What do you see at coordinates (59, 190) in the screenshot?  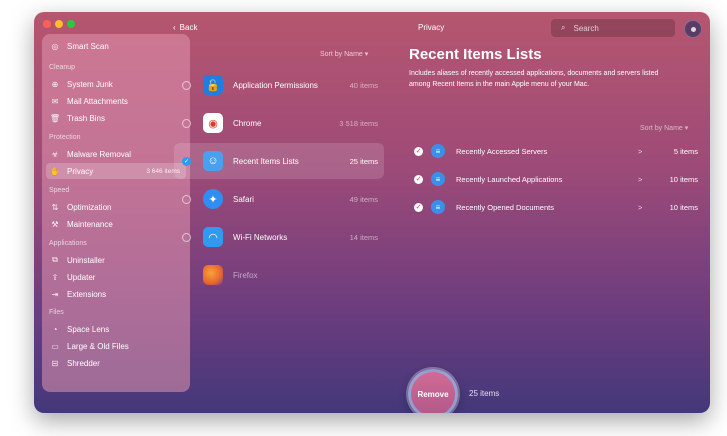 I see `sidebar-section-speed: Speed` at bounding box center [59, 190].